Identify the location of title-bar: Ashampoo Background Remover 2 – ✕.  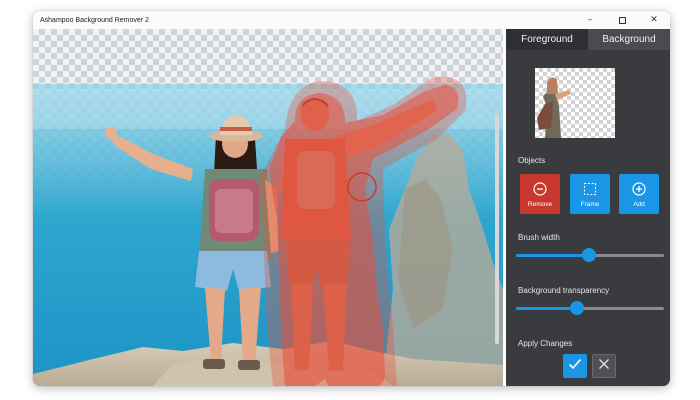
(351, 20).